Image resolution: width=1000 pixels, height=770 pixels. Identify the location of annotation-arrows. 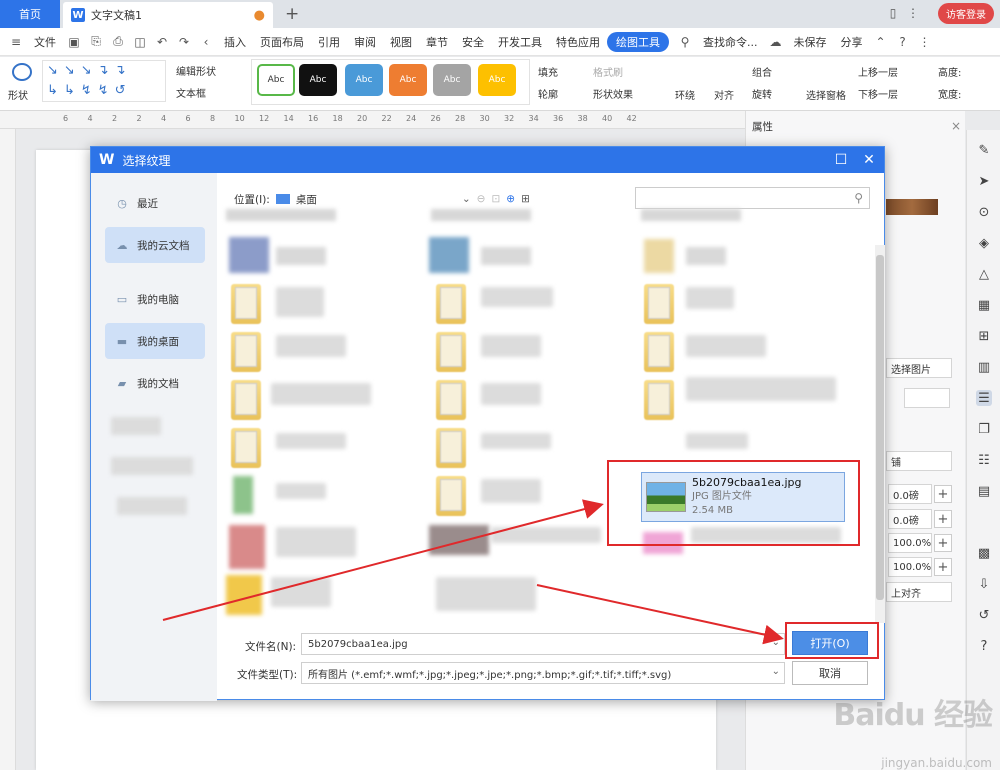
(473, 572).